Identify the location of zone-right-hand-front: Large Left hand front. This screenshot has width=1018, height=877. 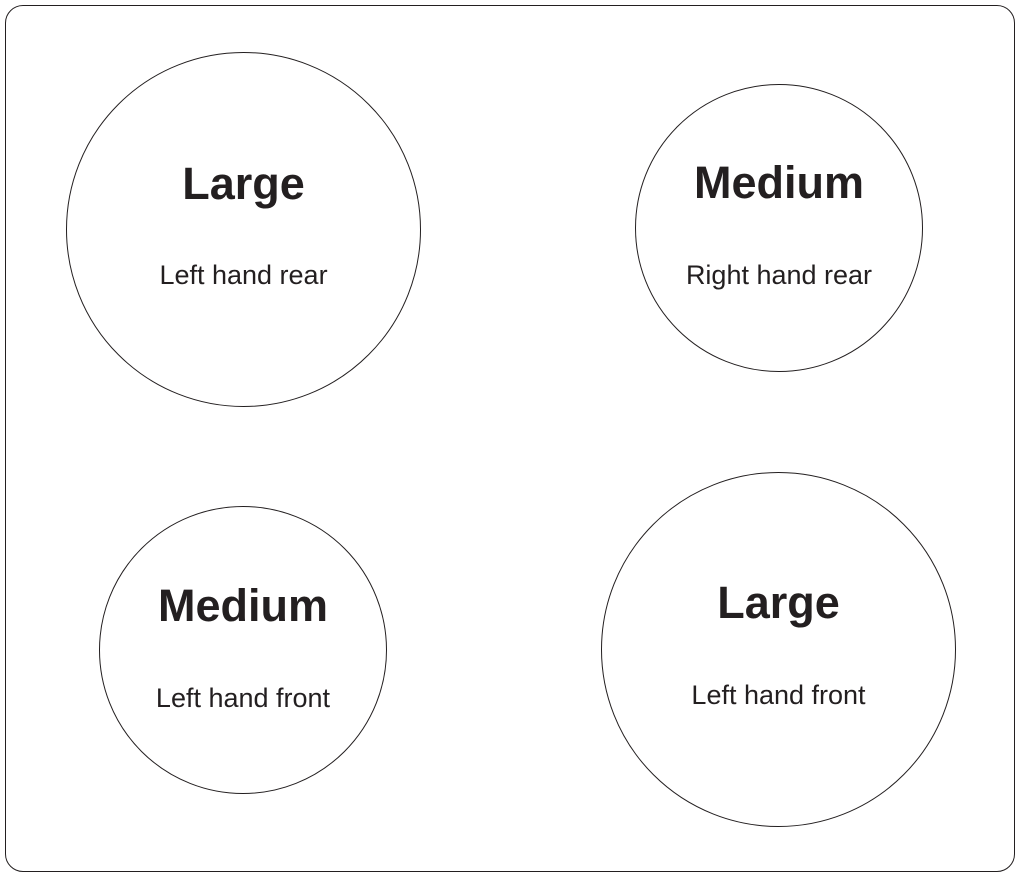
(778, 649).